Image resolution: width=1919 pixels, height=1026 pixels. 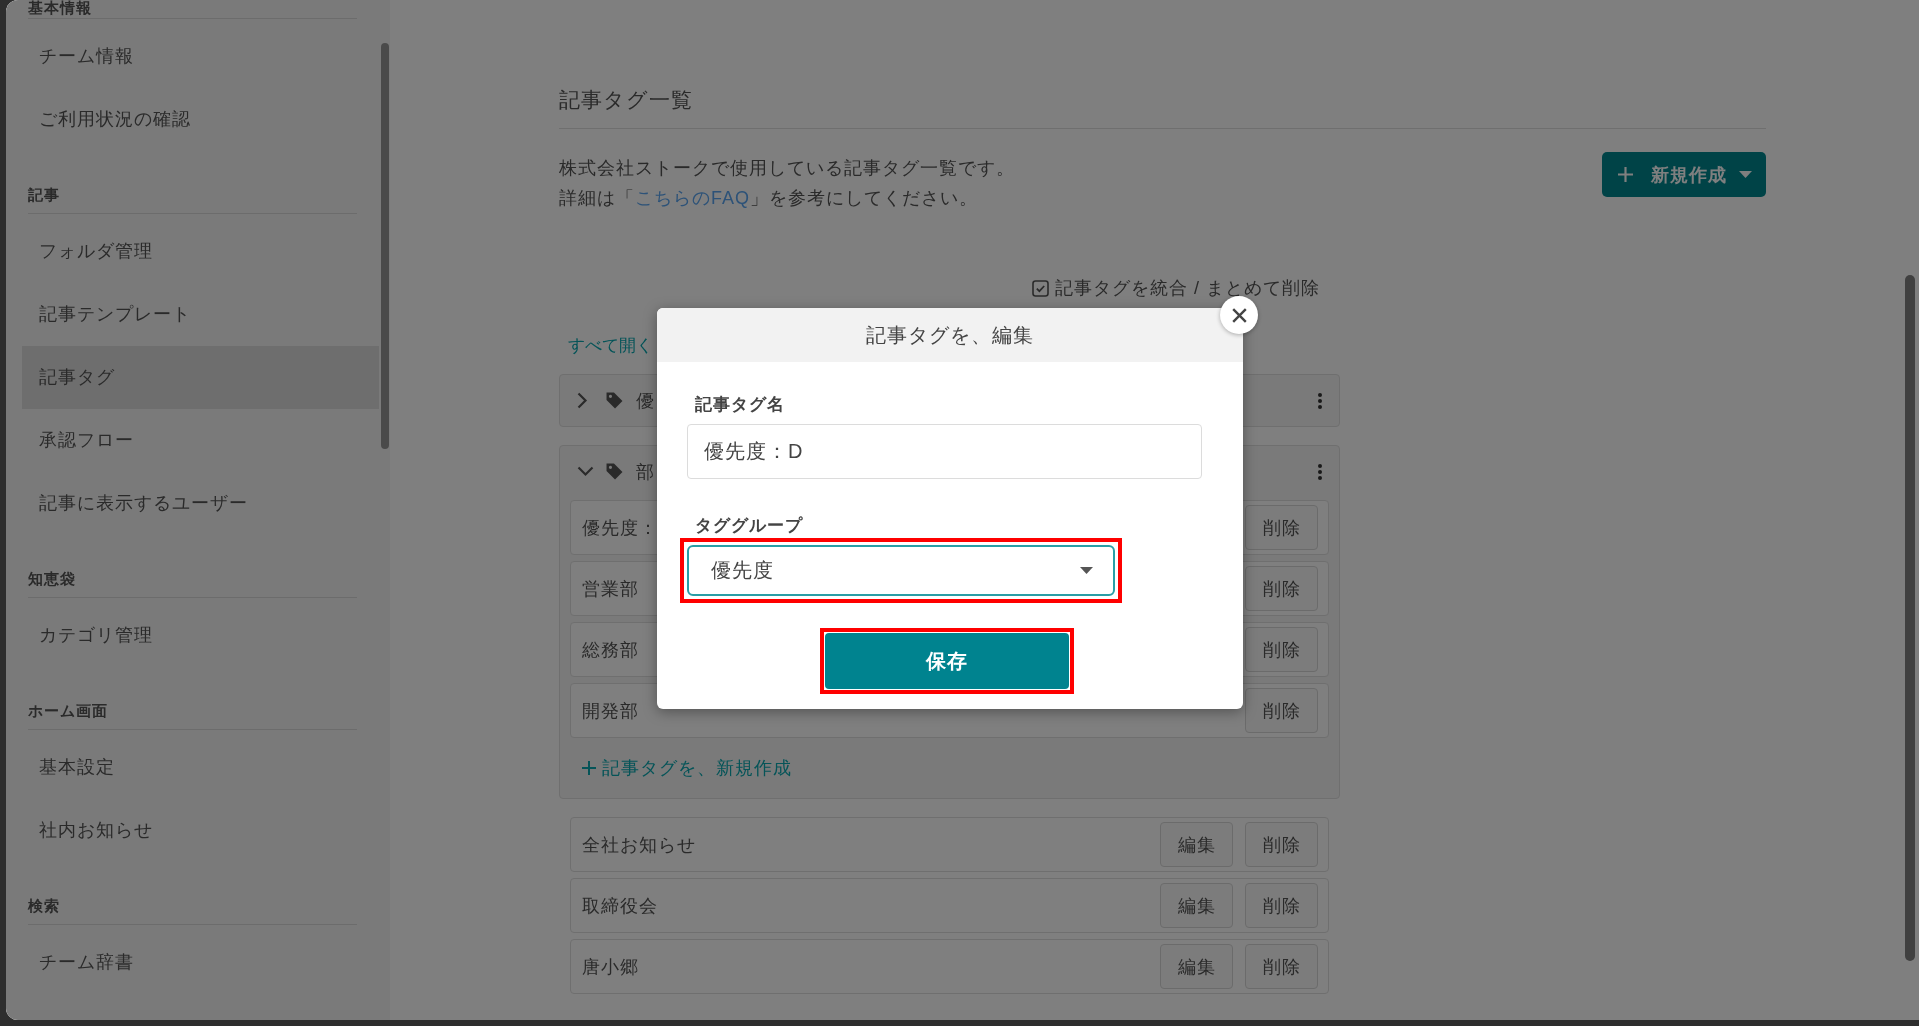 I want to click on chevron-down-icon, so click(x=585, y=471).